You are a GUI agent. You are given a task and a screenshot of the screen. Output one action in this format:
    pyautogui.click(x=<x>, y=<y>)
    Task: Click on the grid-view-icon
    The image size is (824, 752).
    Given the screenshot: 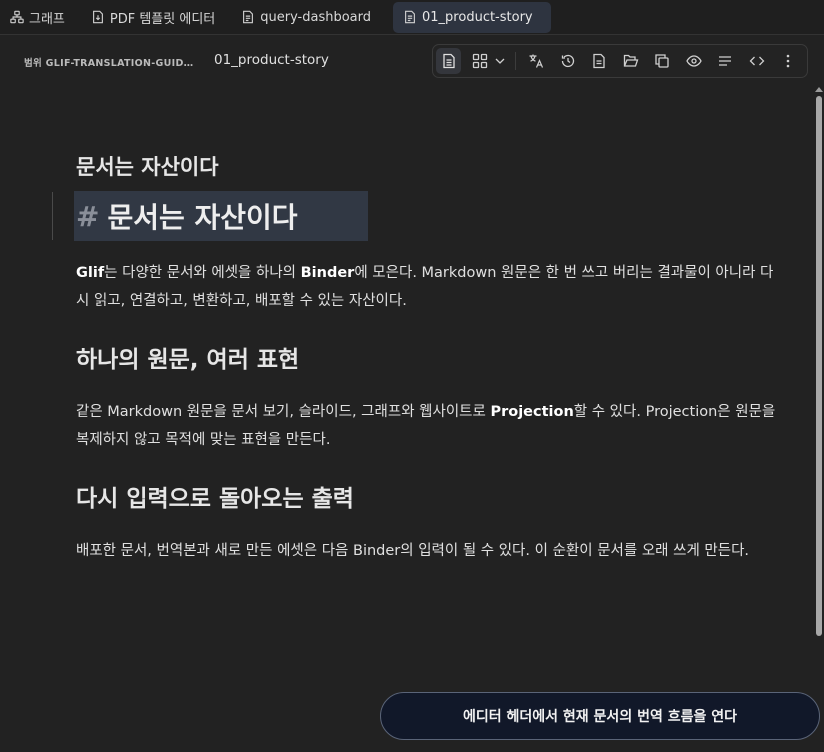 What is the action you would take?
    pyautogui.click(x=480, y=61)
    